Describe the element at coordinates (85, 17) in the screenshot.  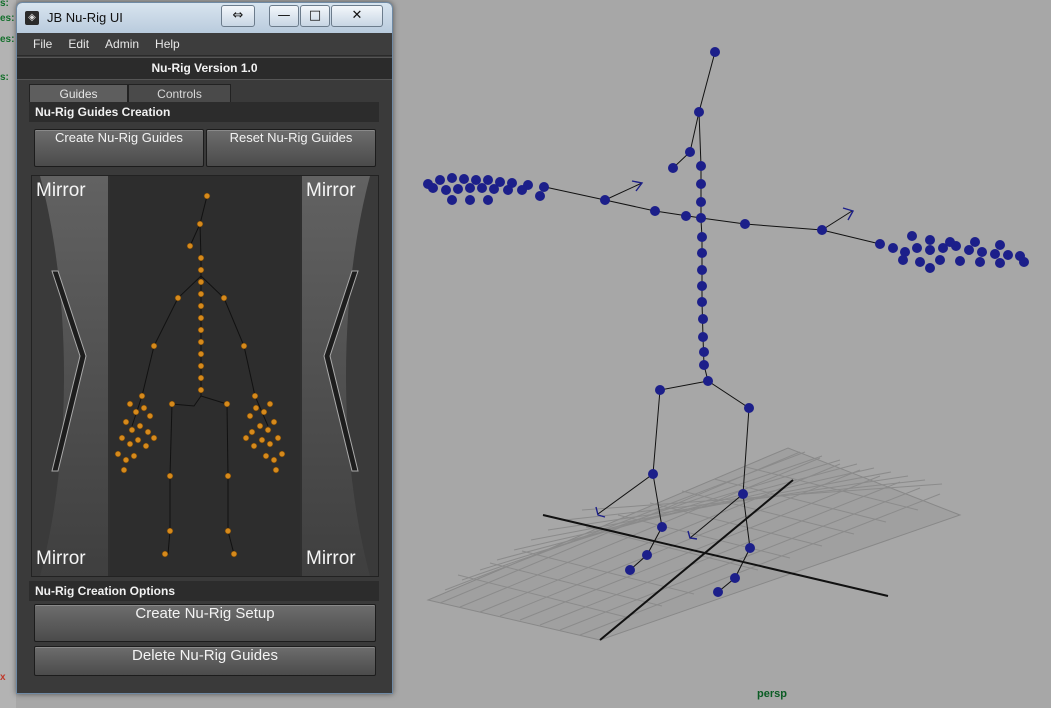
I see `window-title: JB Nu-Rig UI` at that location.